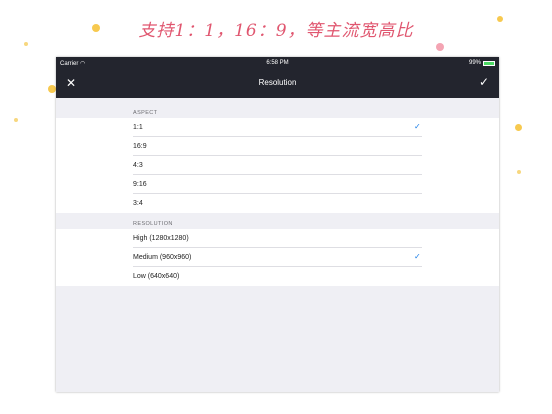 Image resolution: width=552 pixels, height=414 pixels. I want to click on option-label: High (1280x1280), so click(161, 238).